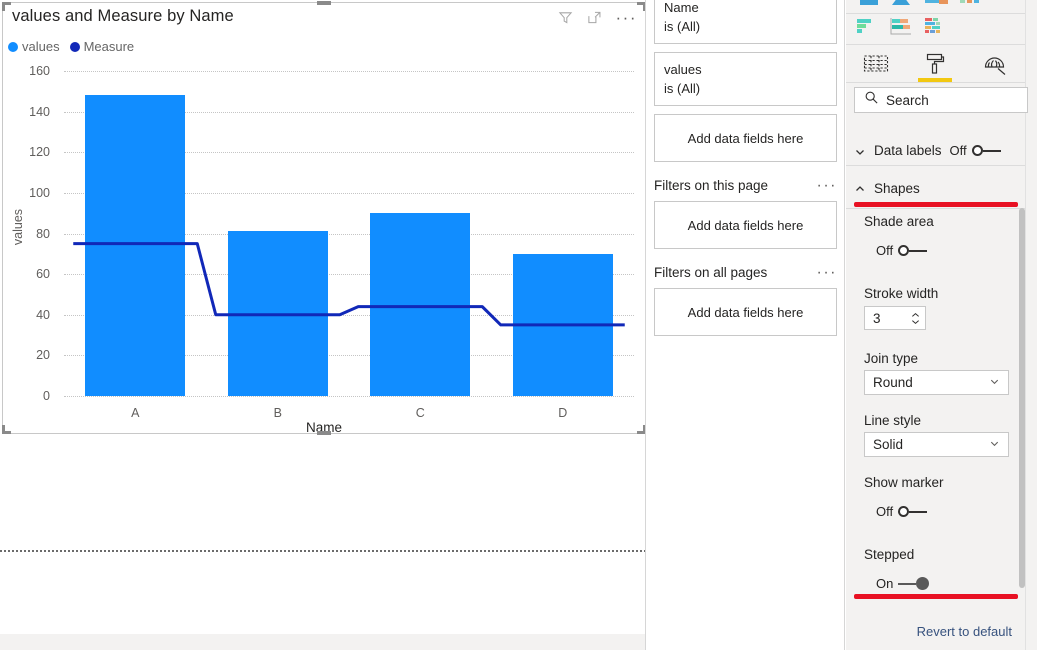  Describe the element at coordinates (871, 100) in the screenshot. I see `search-icon` at that location.